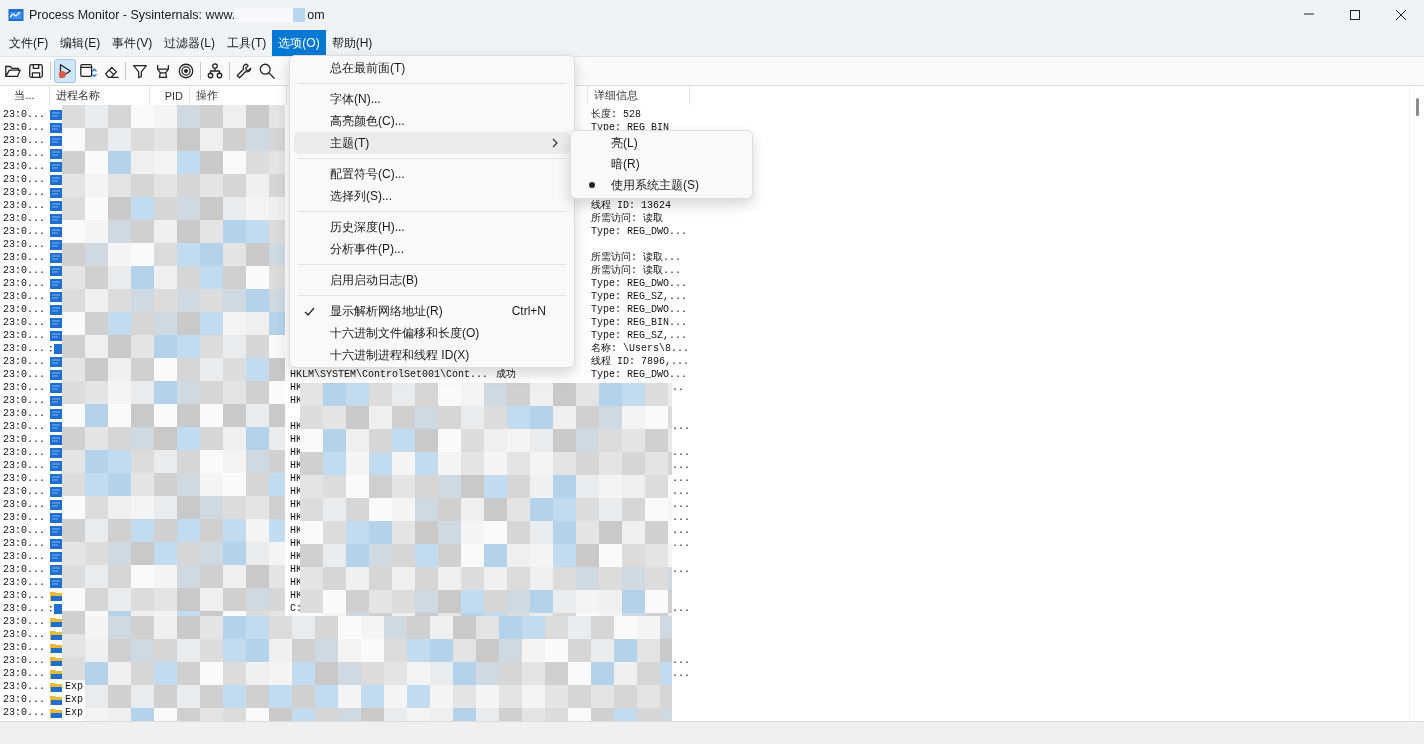 Image resolution: width=1424 pixels, height=744 pixels. I want to click on result-cell: 成功, so click(506, 374).